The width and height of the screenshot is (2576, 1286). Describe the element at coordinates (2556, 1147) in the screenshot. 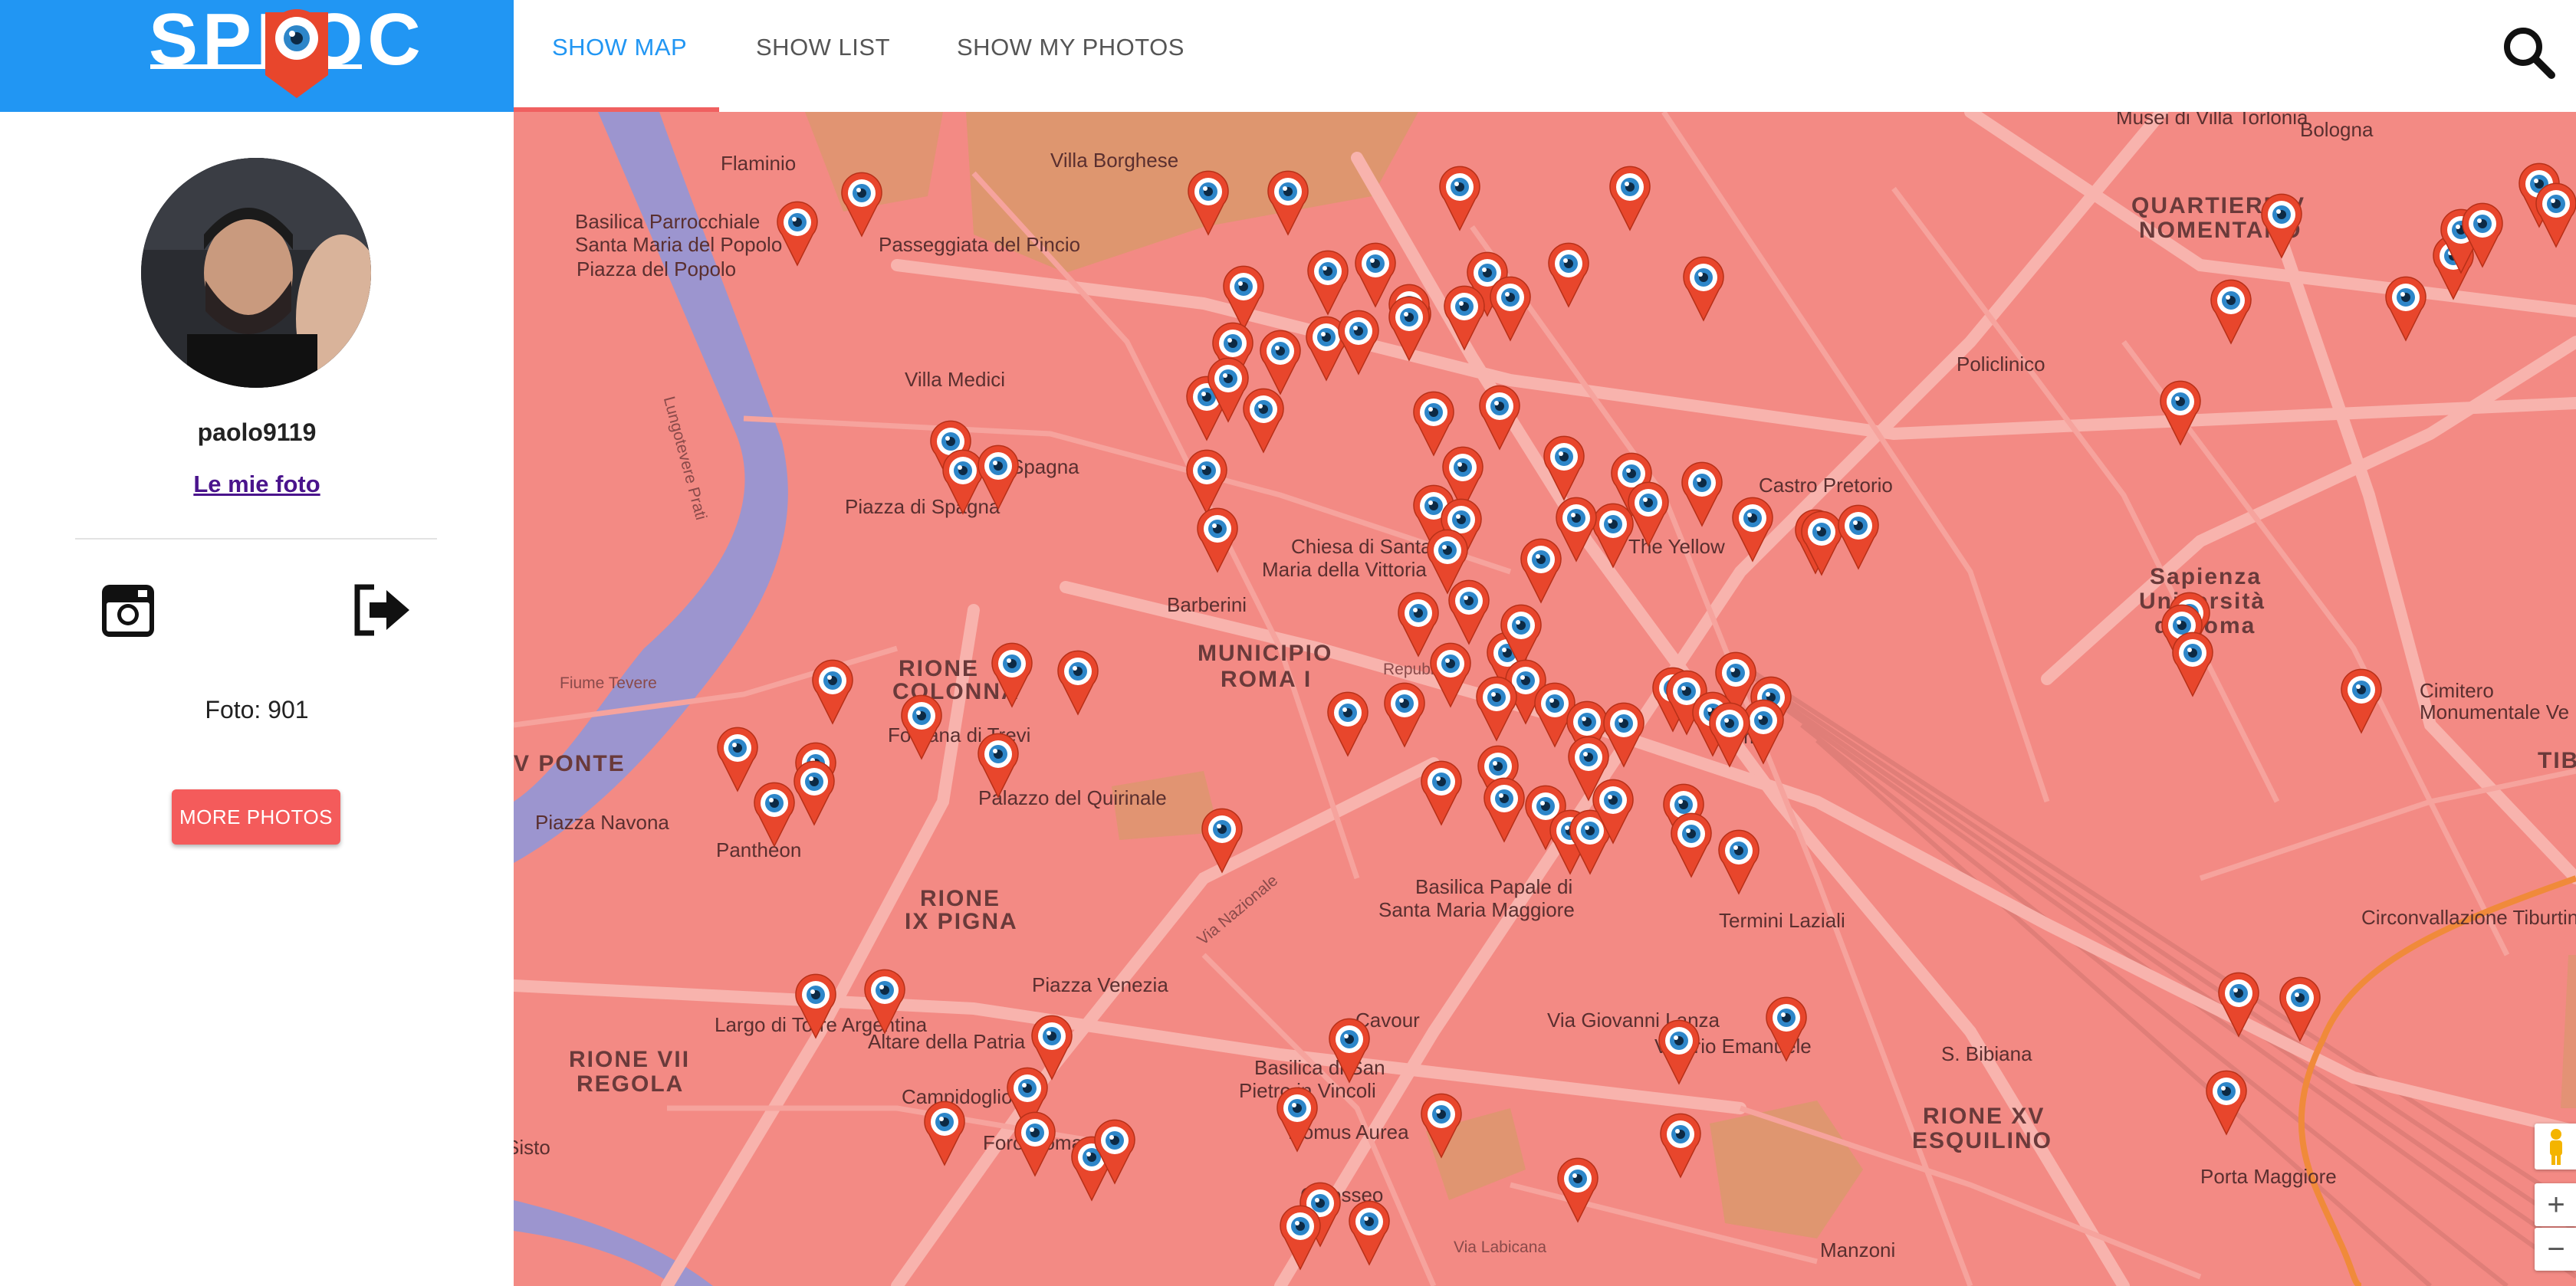

I see `pegman-icon` at that location.